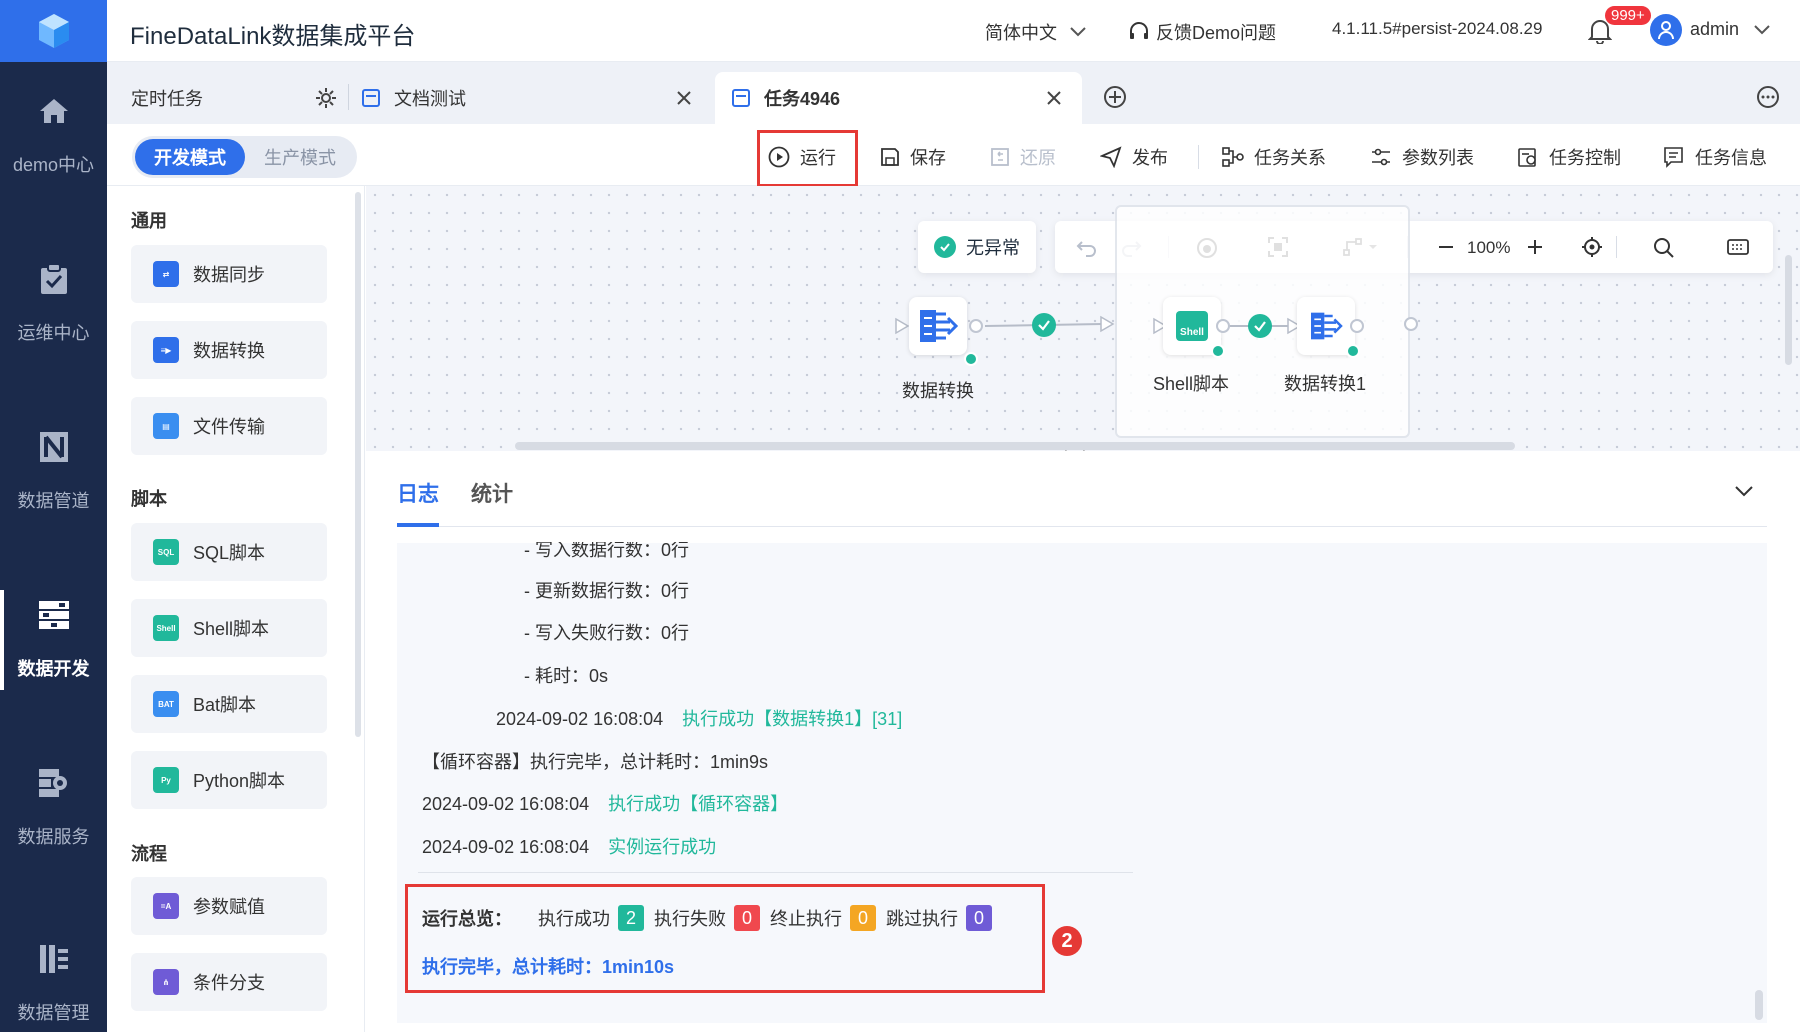 This screenshot has width=1800, height=1032. I want to click on component-condition-branch: ⋔ 条件分支, so click(229, 982).